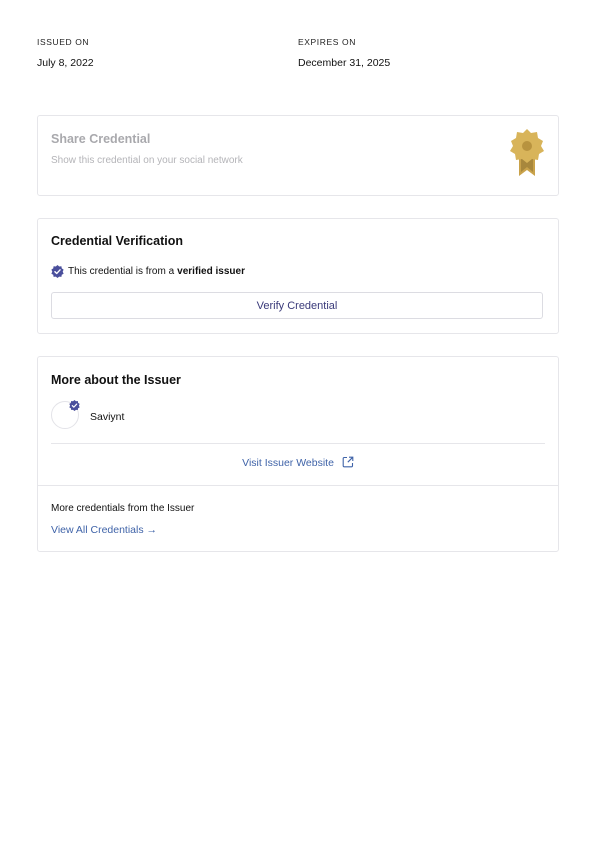 The width and height of the screenshot is (595, 841). What do you see at coordinates (101, 139) in the screenshot?
I see `share-credential-title: Share Credential` at bounding box center [101, 139].